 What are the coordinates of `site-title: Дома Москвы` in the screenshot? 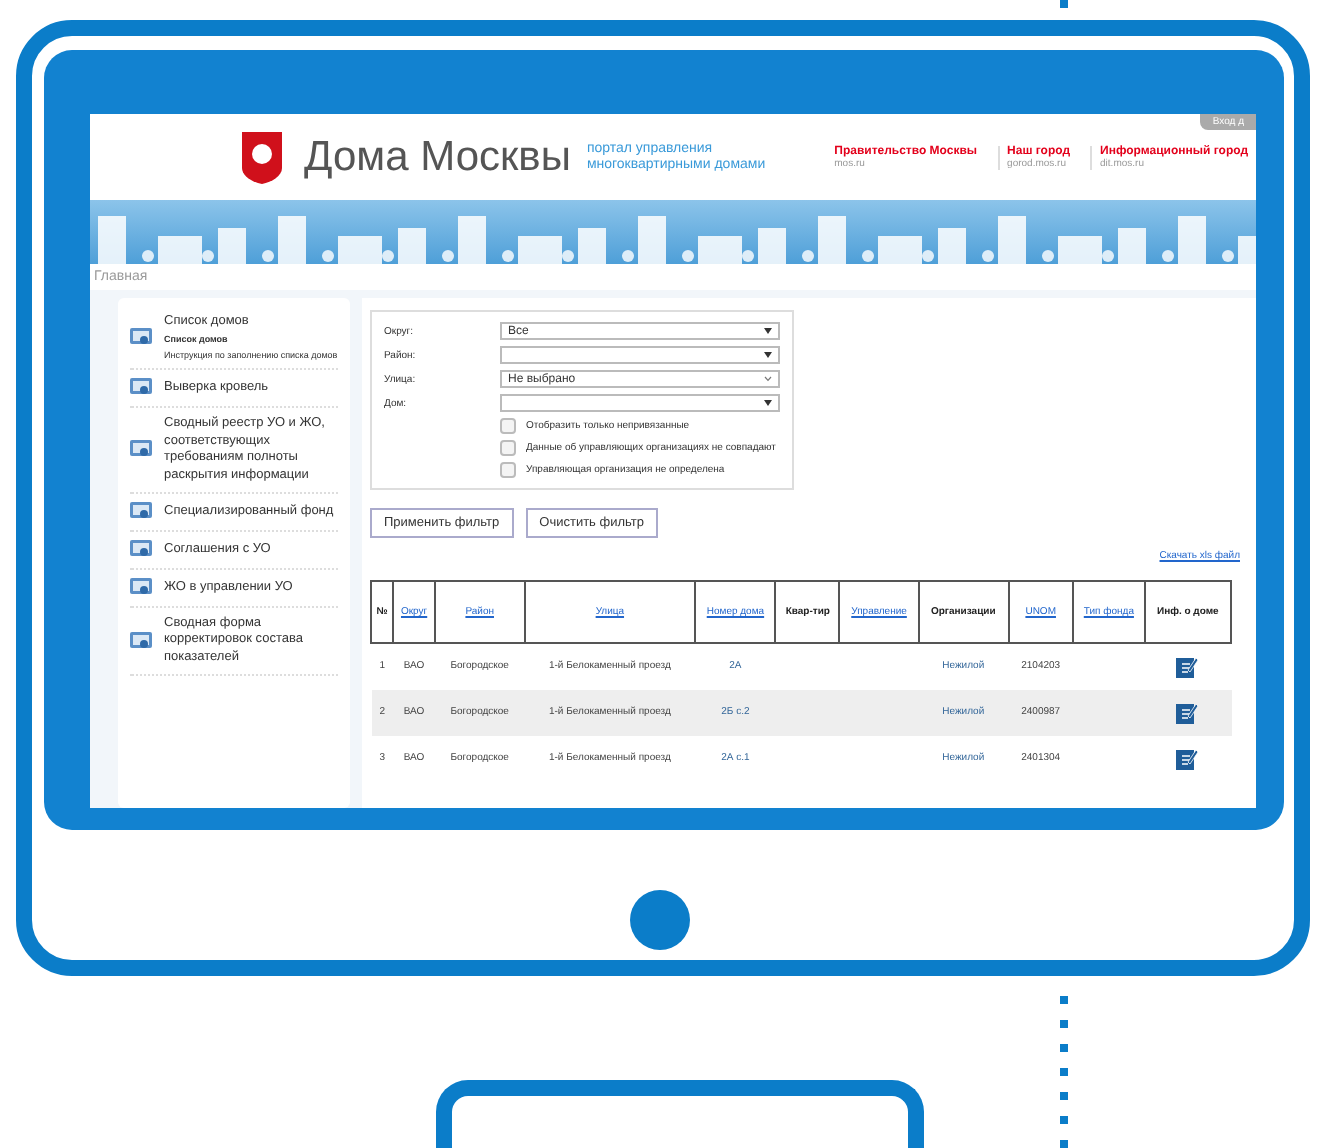 It's located at (437, 157).